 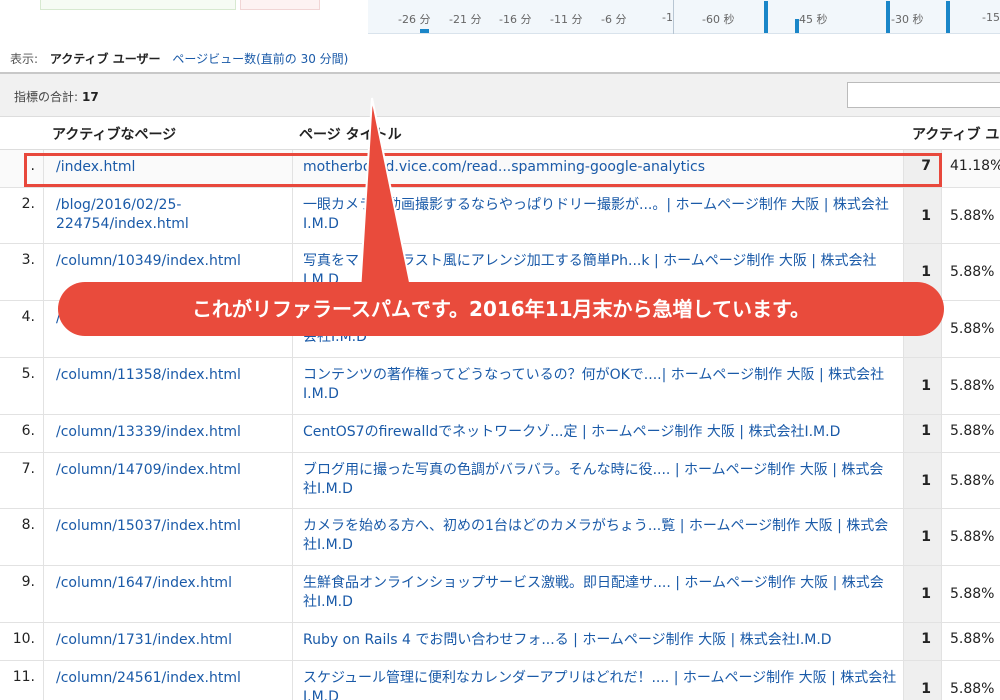 I want to click on timeline-tick-label: -6 分, so click(x=614, y=19).